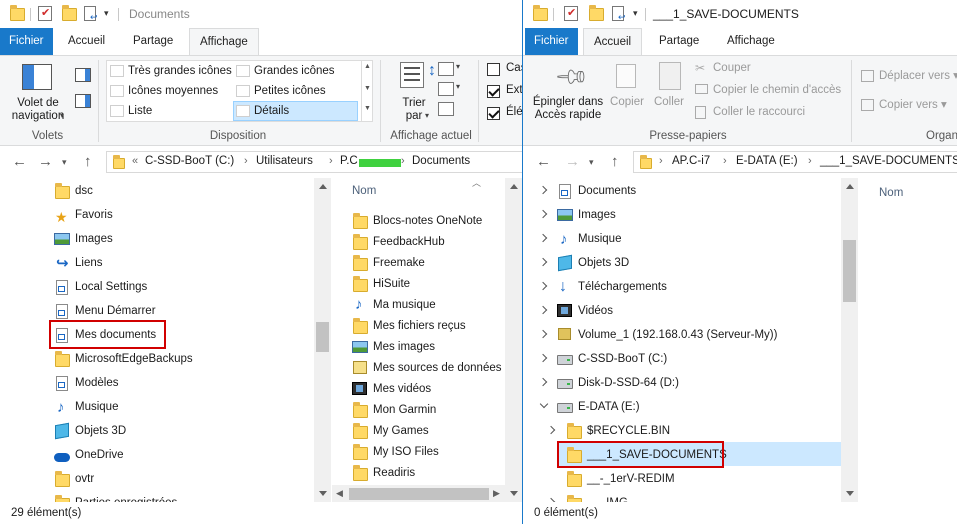 The width and height of the screenshot is (957, 524). What do you see at coordinates (83, 75) in the screenshot?
I see `preview-pane-icon` at bounding box center [83, 75].